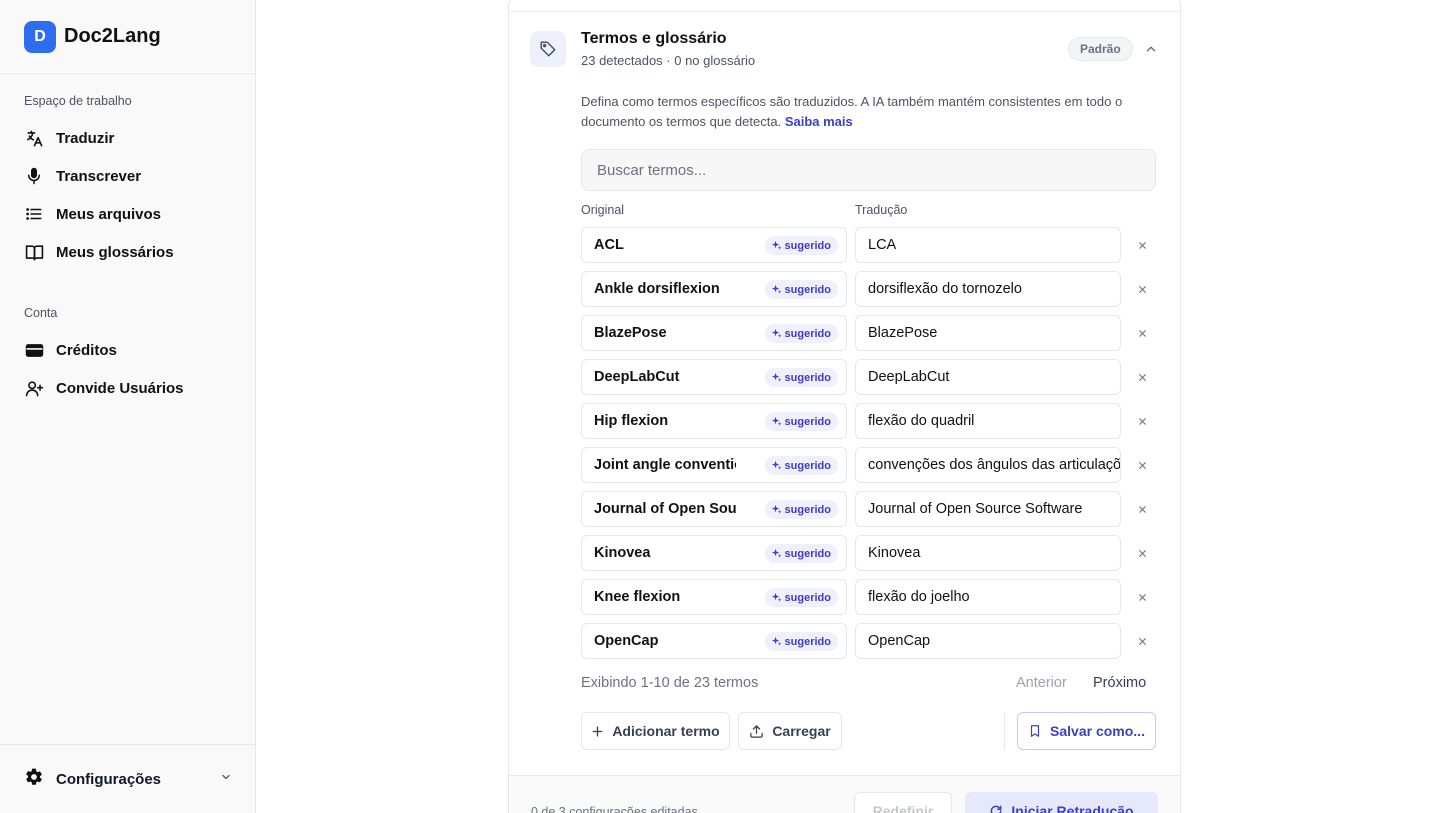 Image resolution: width=1440 pixels, height=813 pixels. Describe the element at coordinates (657, 289) in the screenshot. I see `original-term: Ankle dorsiflexion` at that location.